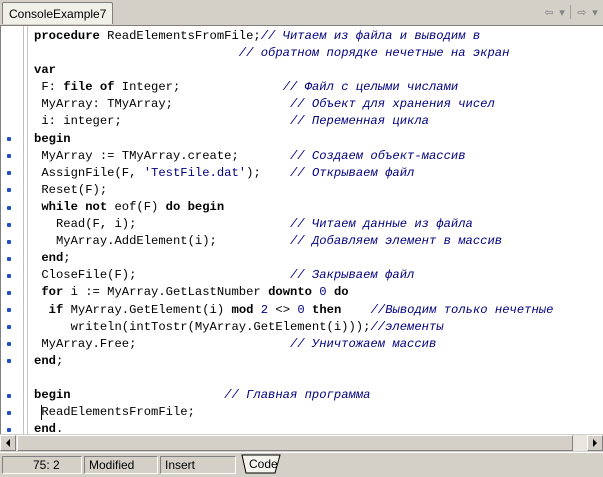  What do you see at coordinates (582, 12) in the screenshot?
I see `forward-arrow-icon: ⇨` at bounding box center [582, 12].